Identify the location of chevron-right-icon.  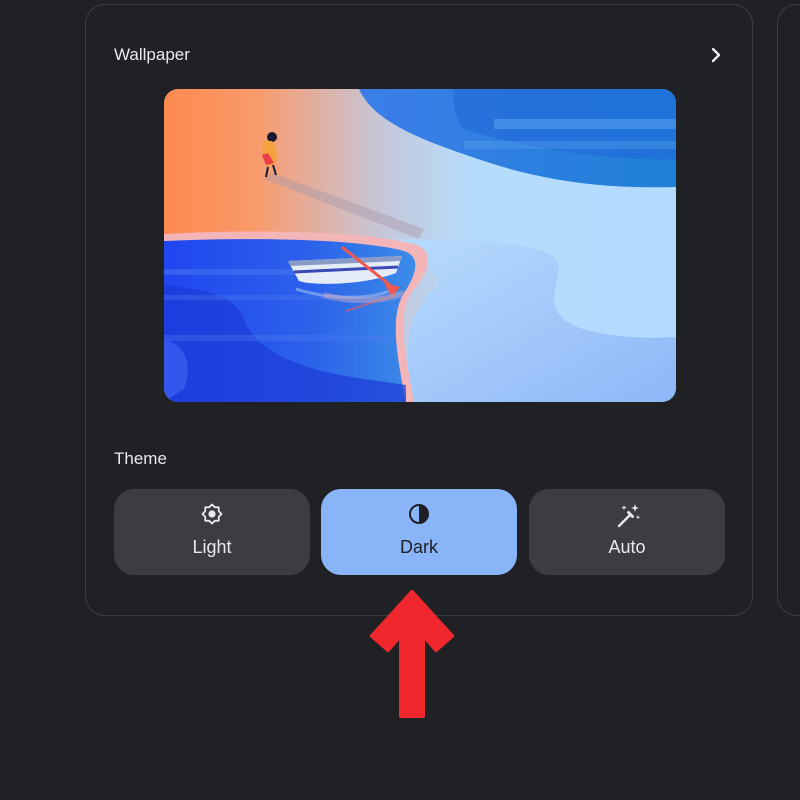
(716, 55).